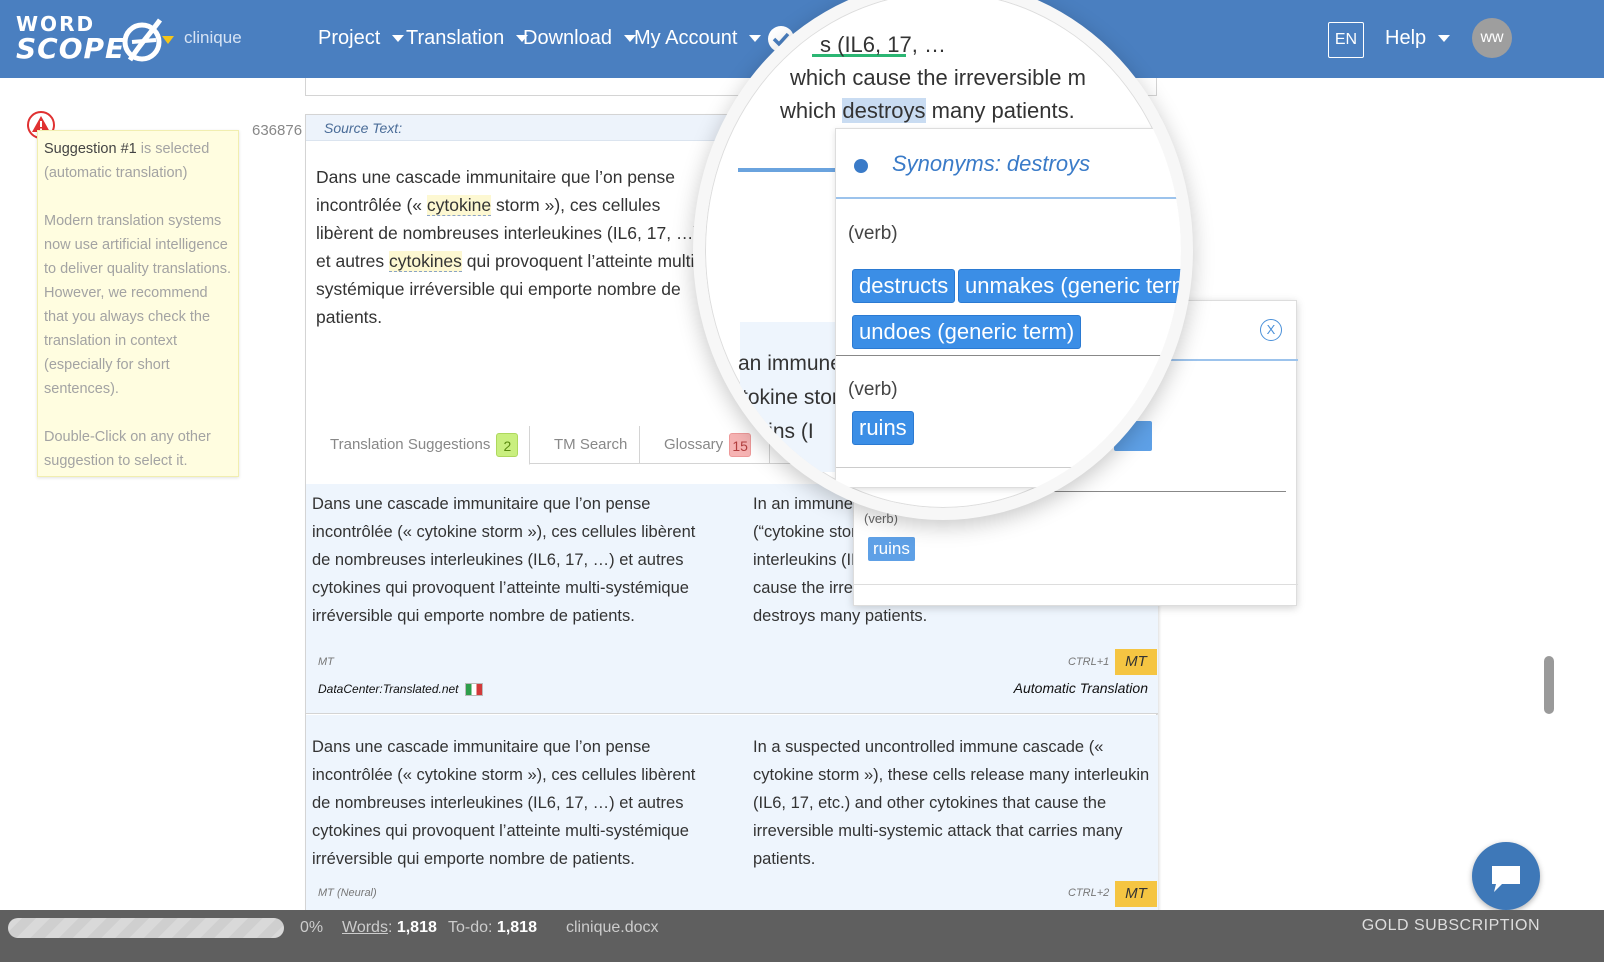  Describe the element at coordinates (459, 205) in the screenshot. I see `glossary-term: cytokine` at that location.